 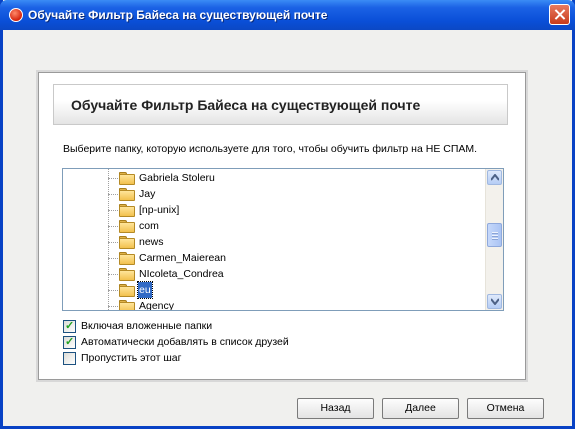 I want to click on folder-label: eu, so click(x=145, y=290).